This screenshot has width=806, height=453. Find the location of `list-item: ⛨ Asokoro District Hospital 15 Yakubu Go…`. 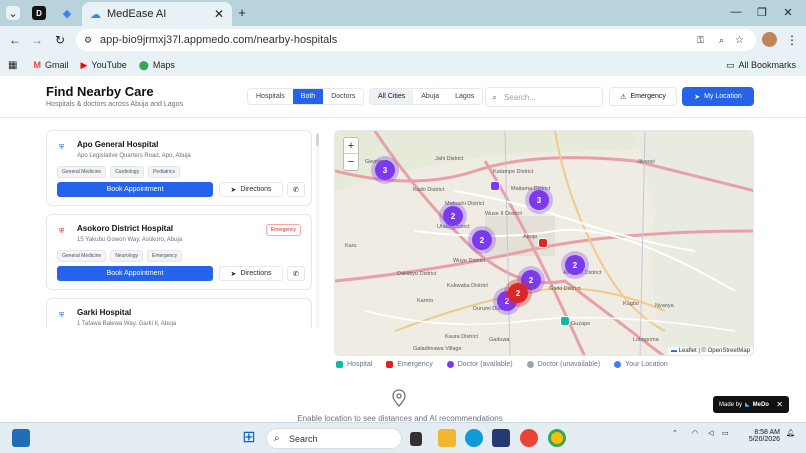

list-item: ⛨ Asokoro District Hospital 15 Yakubu Go… is located at coordinates (179, 252).